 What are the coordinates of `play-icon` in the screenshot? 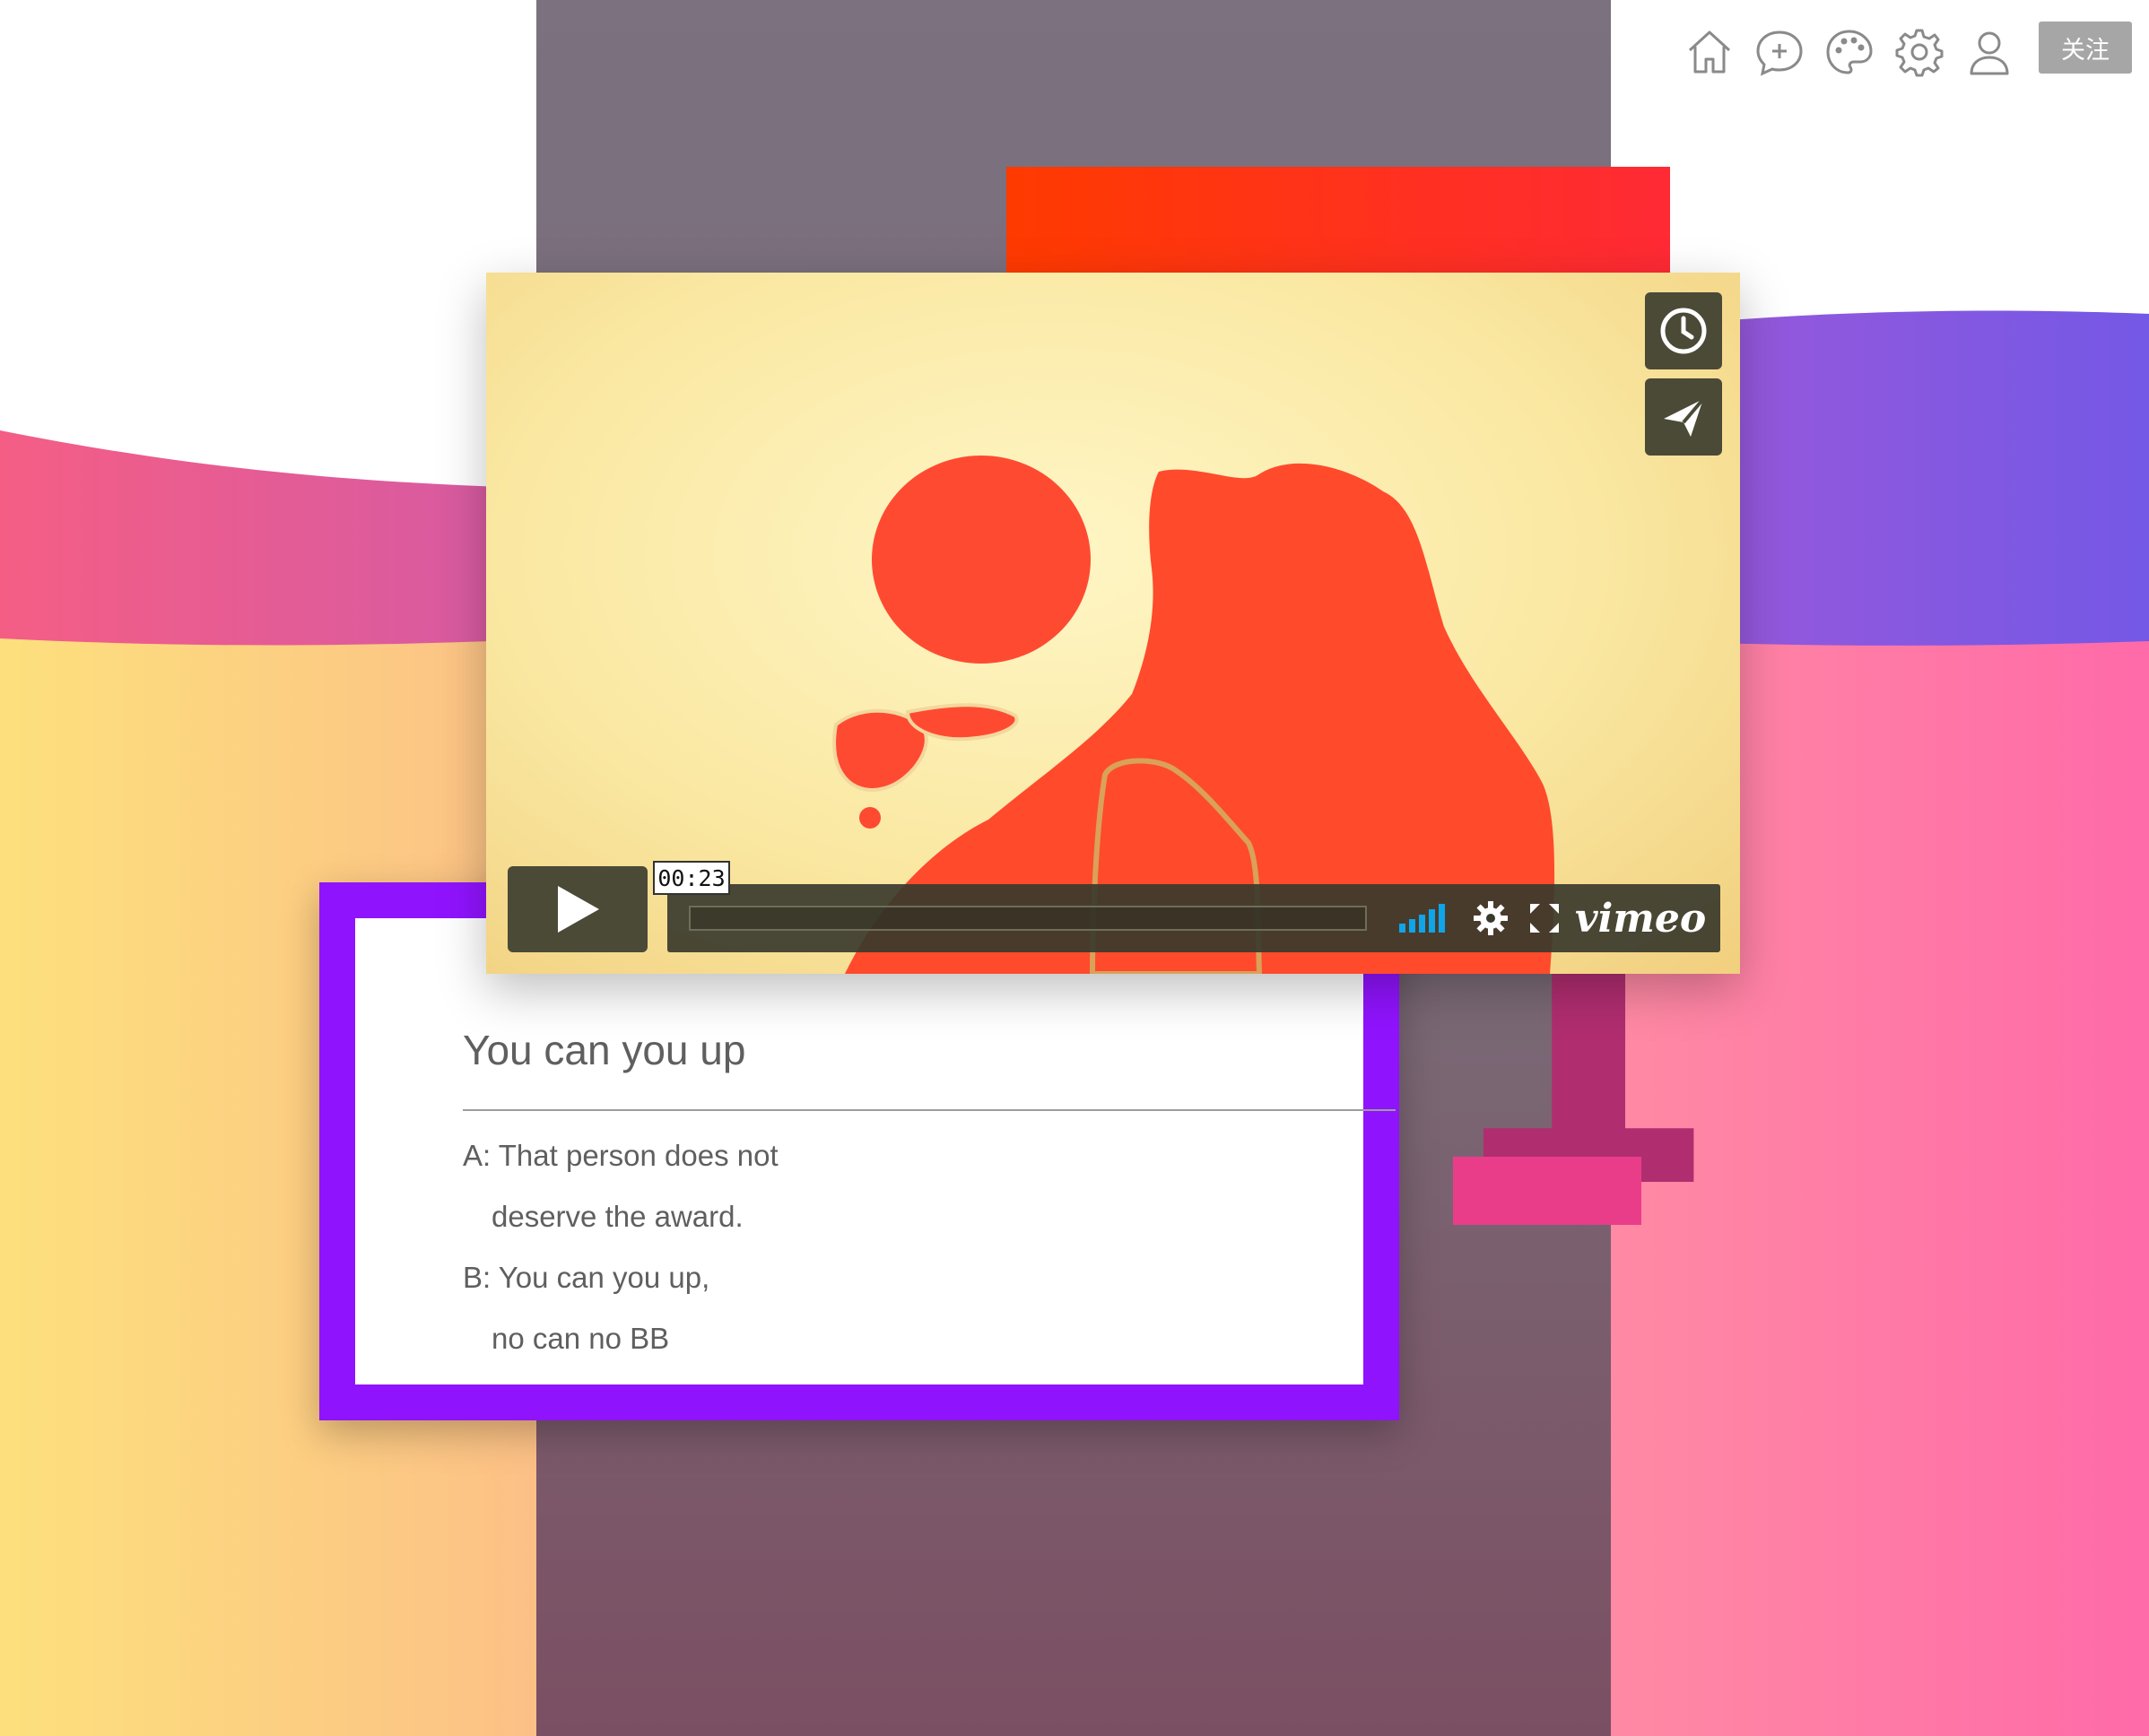 It's located at (578, 909).